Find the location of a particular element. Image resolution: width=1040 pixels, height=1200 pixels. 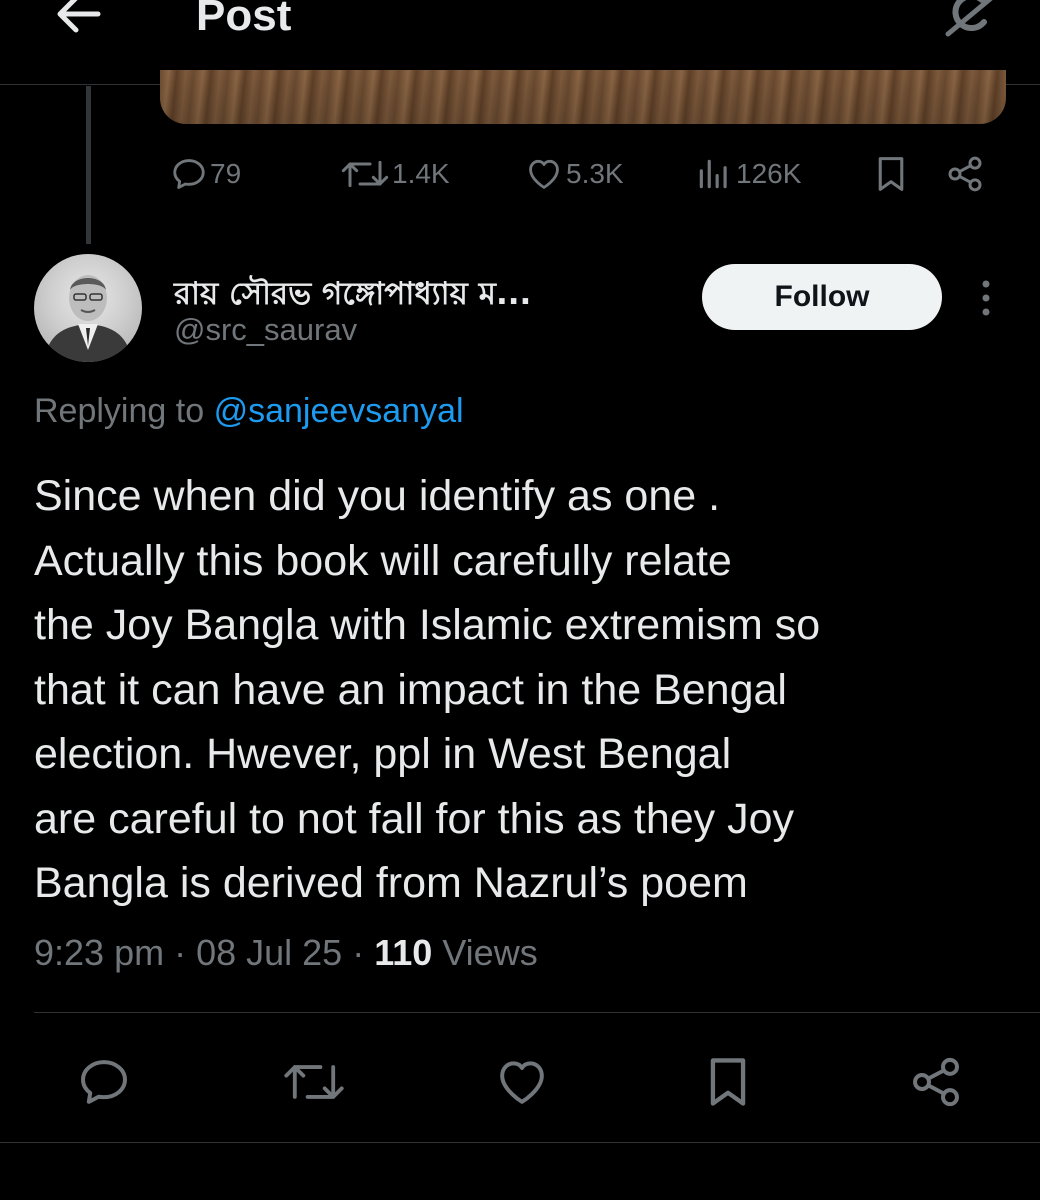

tweet-views-count: 110 is located at coordinates (403, 952).